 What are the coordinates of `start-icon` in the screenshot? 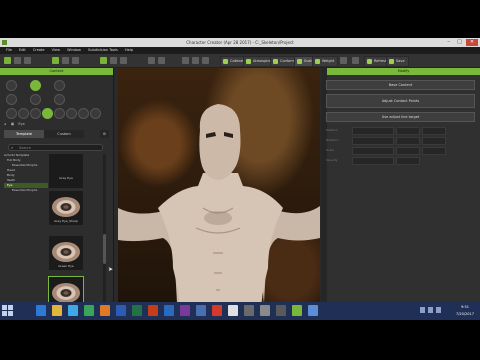 It's located at (7, 310).